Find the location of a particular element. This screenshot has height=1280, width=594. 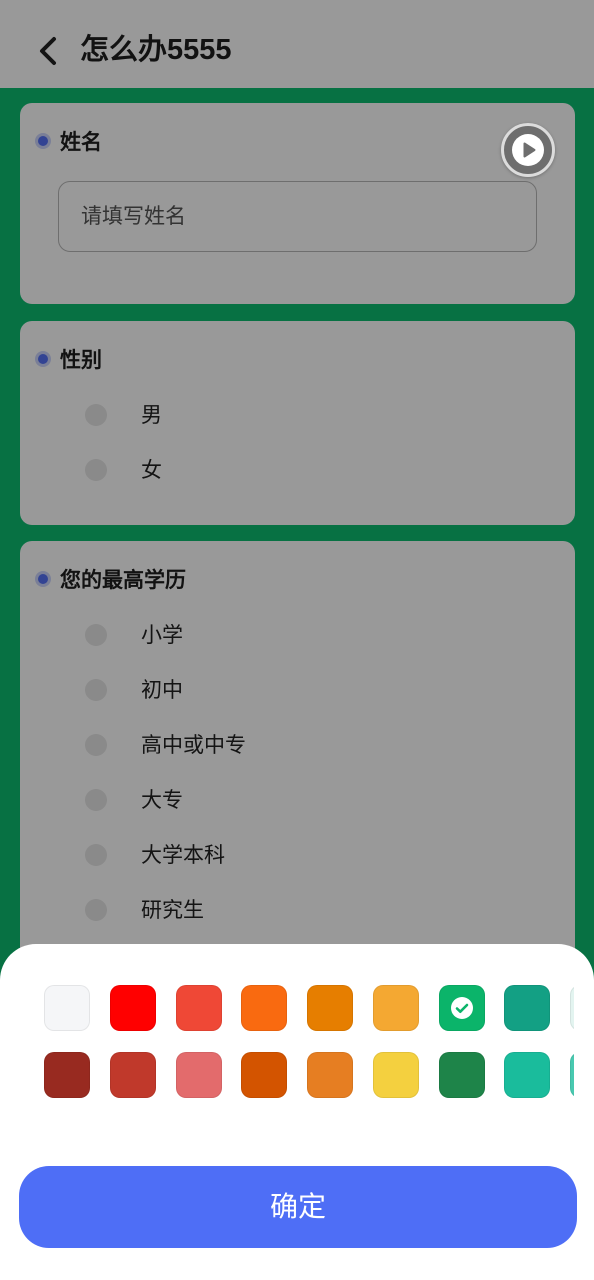

play-button is located at coordinates (528, 150).